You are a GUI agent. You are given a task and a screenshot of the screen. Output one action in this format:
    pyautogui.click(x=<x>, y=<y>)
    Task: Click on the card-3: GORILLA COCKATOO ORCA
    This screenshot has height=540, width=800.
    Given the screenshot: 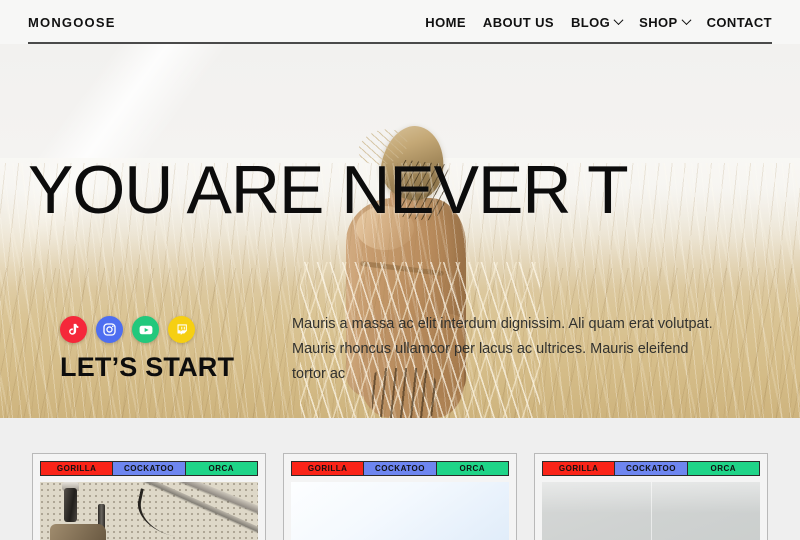 What is the action you would take?
    pyautogui.click(x=651, y=496)
    